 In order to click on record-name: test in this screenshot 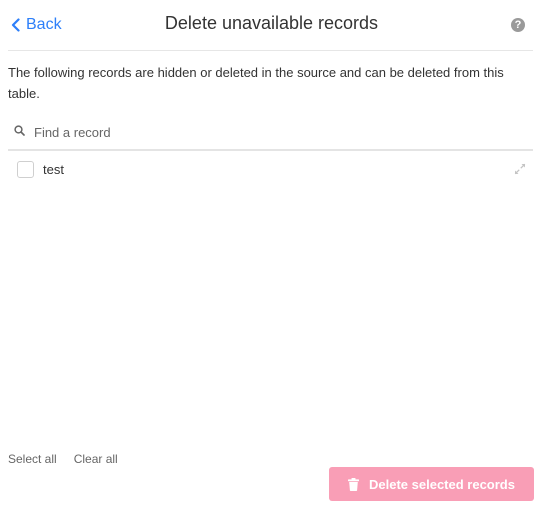, I will do `click(53, 169)`.